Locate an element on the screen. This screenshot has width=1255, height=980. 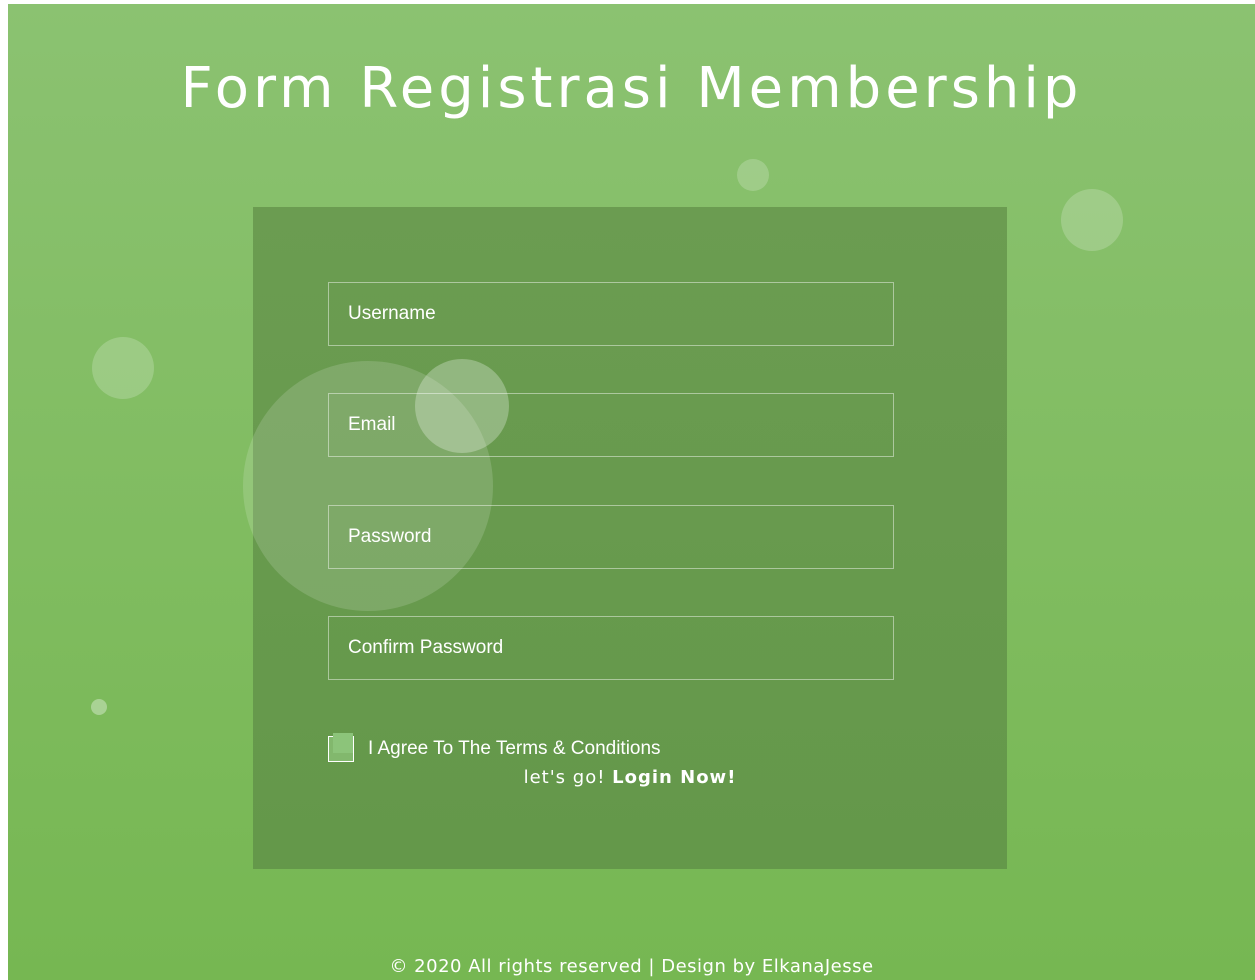
email-input is located at coordinates (611, 425).